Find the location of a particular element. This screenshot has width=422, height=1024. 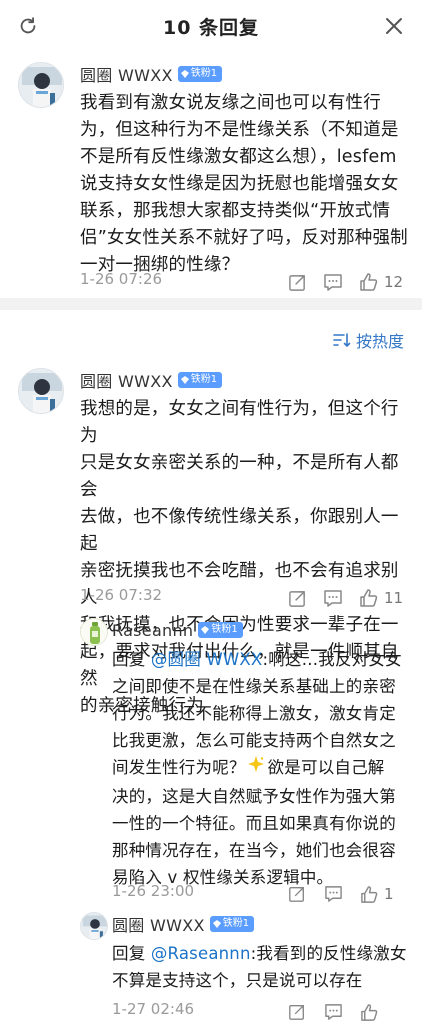

text-line: 不是所有反性缘激女都这么想），lesfem is located at coordinates (238, 157).